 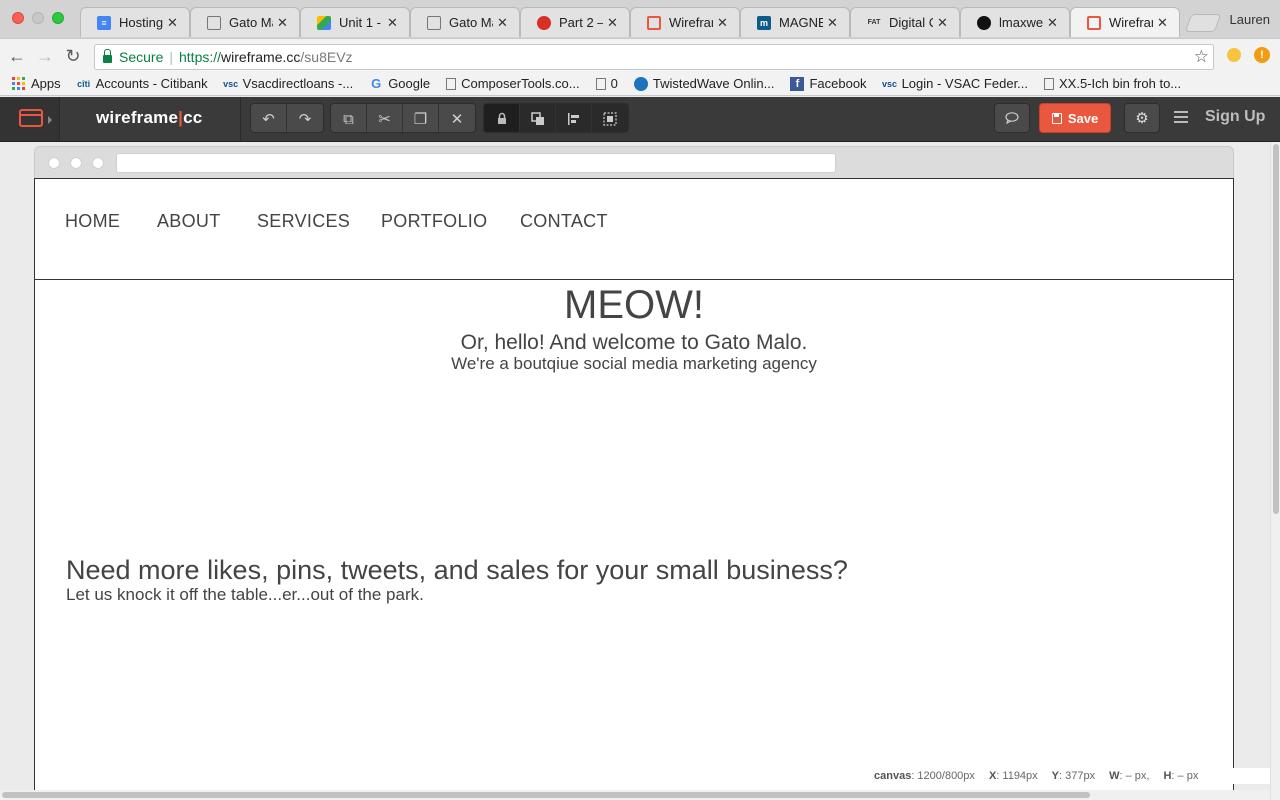 What do you see at coordinates (685, 22) in the screenshot?
I see `browser-tab: Wireframe ✕` at bounding box center [685, 22].